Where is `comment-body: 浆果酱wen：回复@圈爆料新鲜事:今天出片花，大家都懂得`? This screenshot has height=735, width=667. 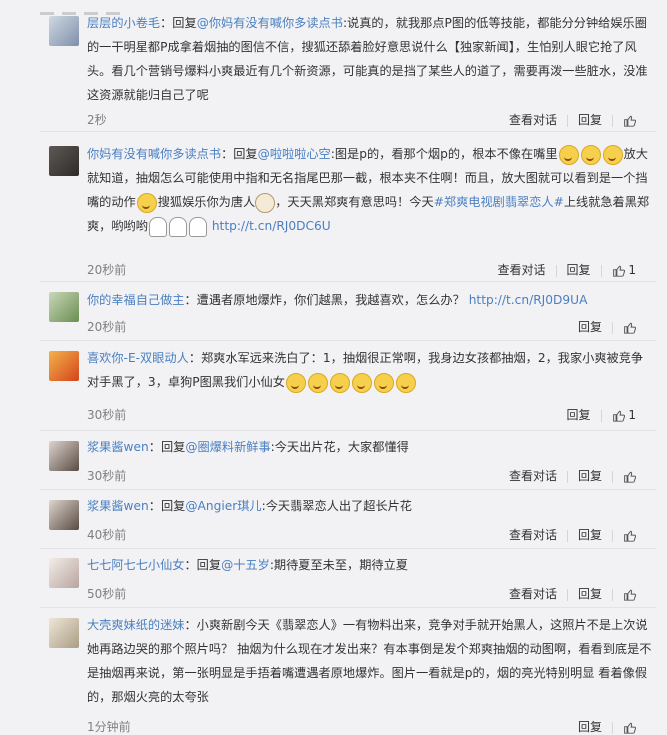 comment-body: 浆果酱wen：回复@圈爆料新鲜事:今天出片花，大家都懂得 is located at coordinates (369, 447).